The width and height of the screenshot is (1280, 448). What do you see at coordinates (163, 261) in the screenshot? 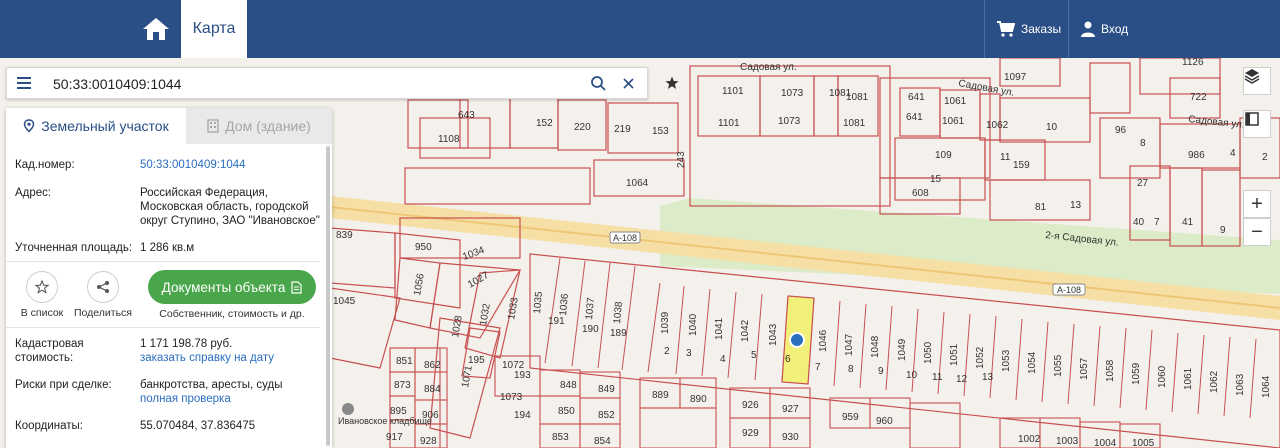
I see `divider` at bounding box center [163, 261].